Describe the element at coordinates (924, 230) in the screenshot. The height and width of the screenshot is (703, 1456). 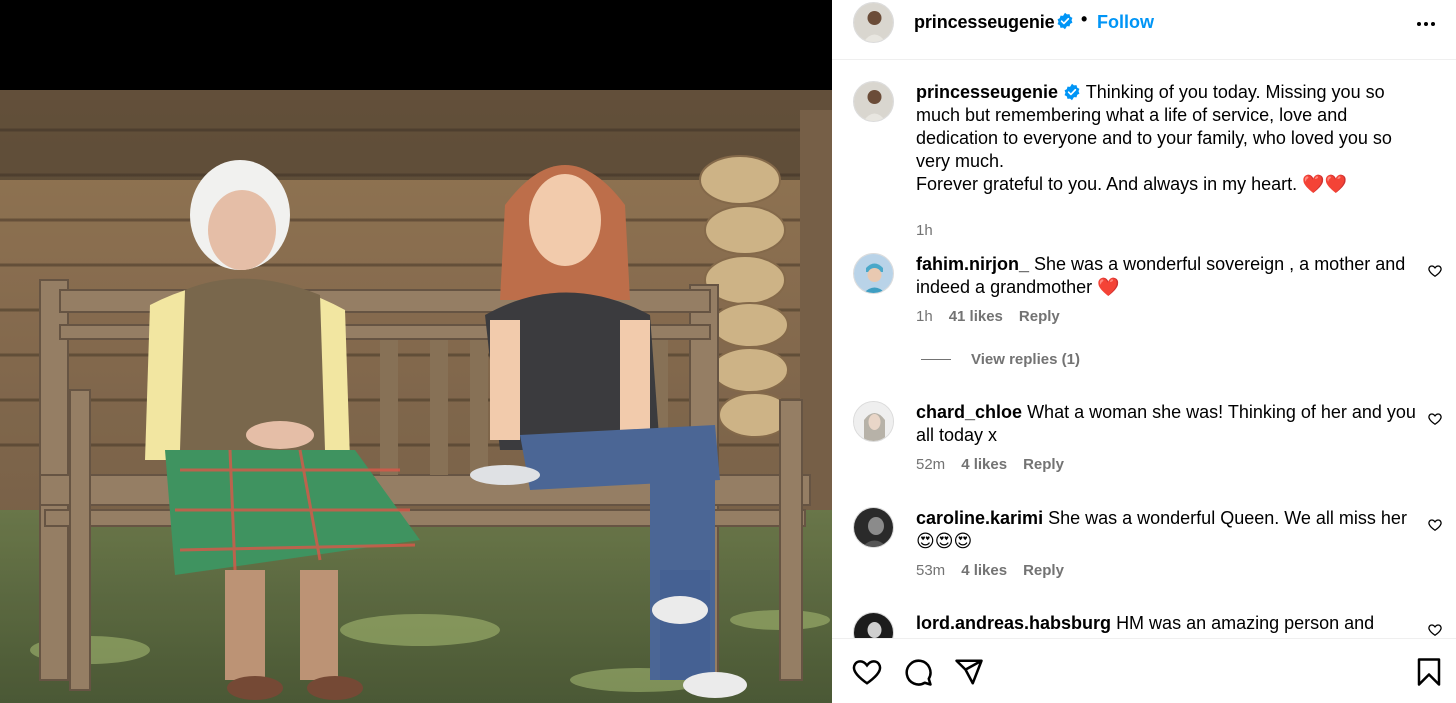
I see `caption-time: 1h` at that location.